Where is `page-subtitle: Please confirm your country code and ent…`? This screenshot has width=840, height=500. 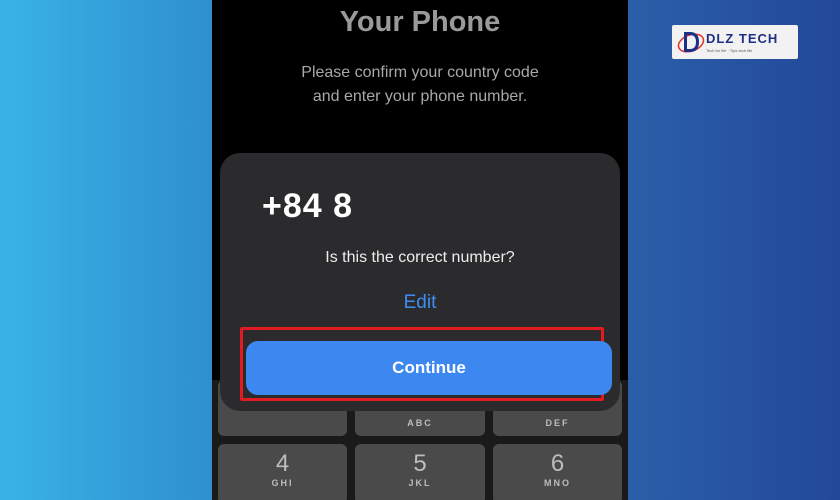 page-subtitle: Please confirm your country code and ent… is located at coordinates (420, 85).